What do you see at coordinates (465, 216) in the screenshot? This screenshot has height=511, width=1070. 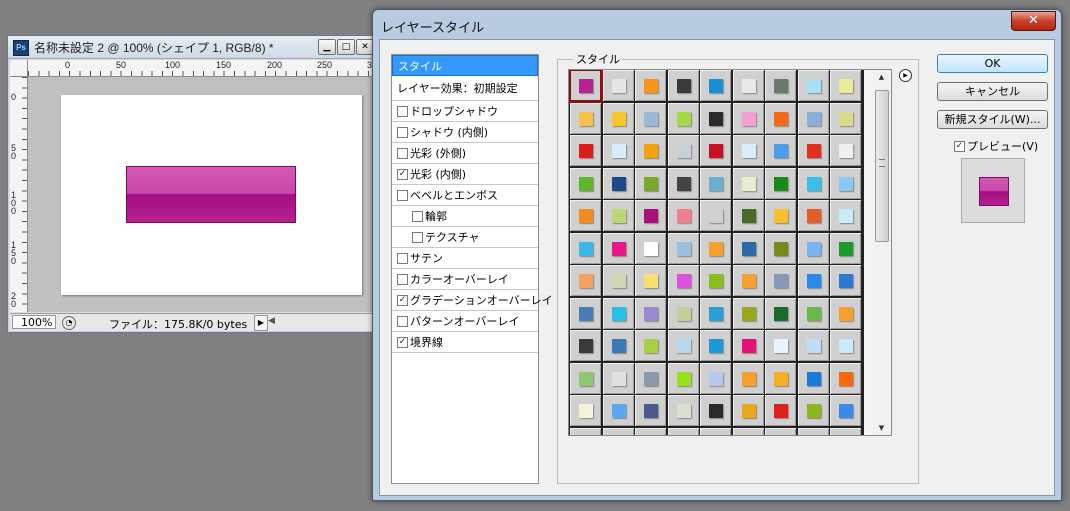 I see `effect-item: 輪郭` at bounding box center [465, 216].